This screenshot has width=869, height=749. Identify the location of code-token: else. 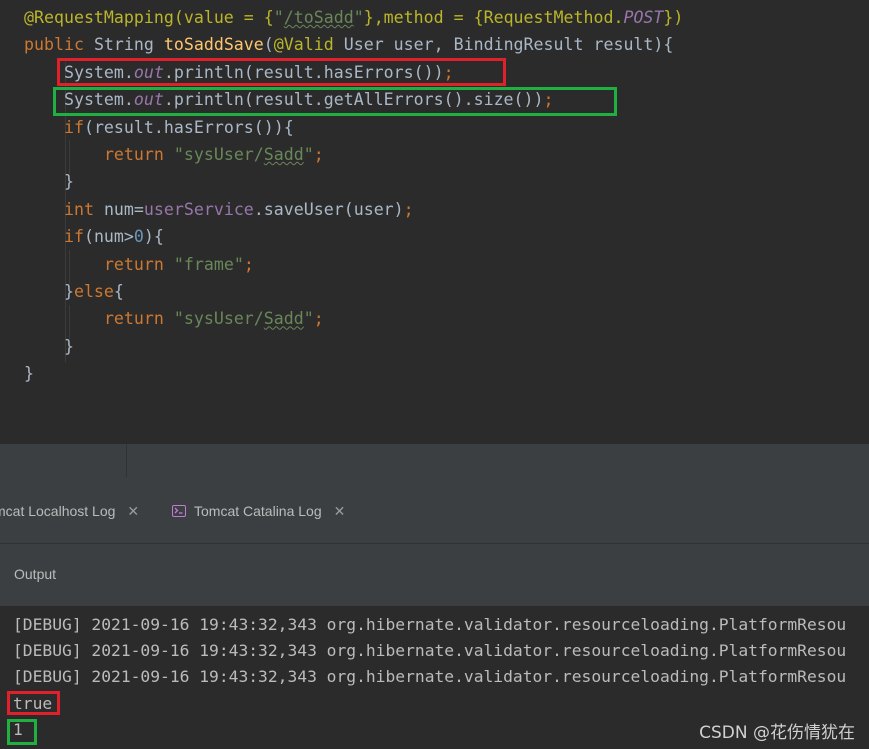
(93, 291).